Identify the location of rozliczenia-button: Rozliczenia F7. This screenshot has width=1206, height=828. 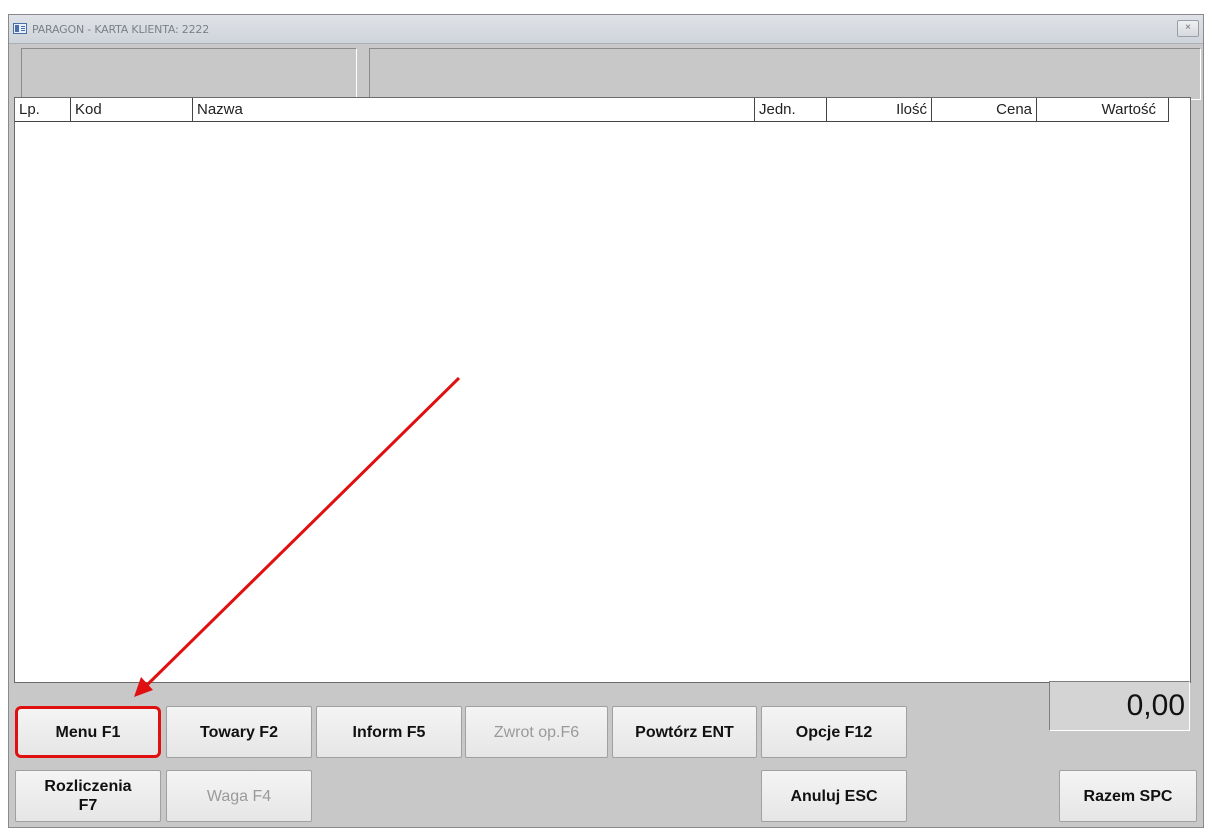
(88, 796).